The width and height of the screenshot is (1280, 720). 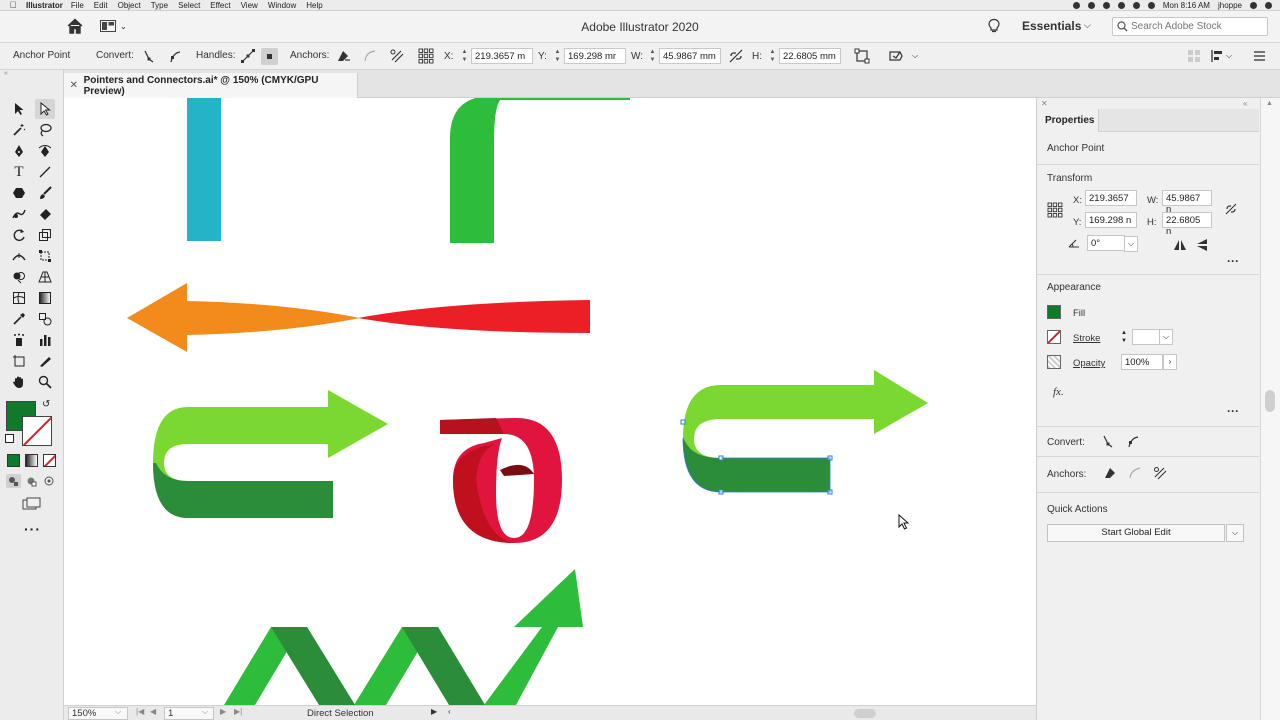 What do you see at coordinates (19, 340) in the screenshot?
I see `symbol-sprayer-tool` at bounding box center [19, 340].